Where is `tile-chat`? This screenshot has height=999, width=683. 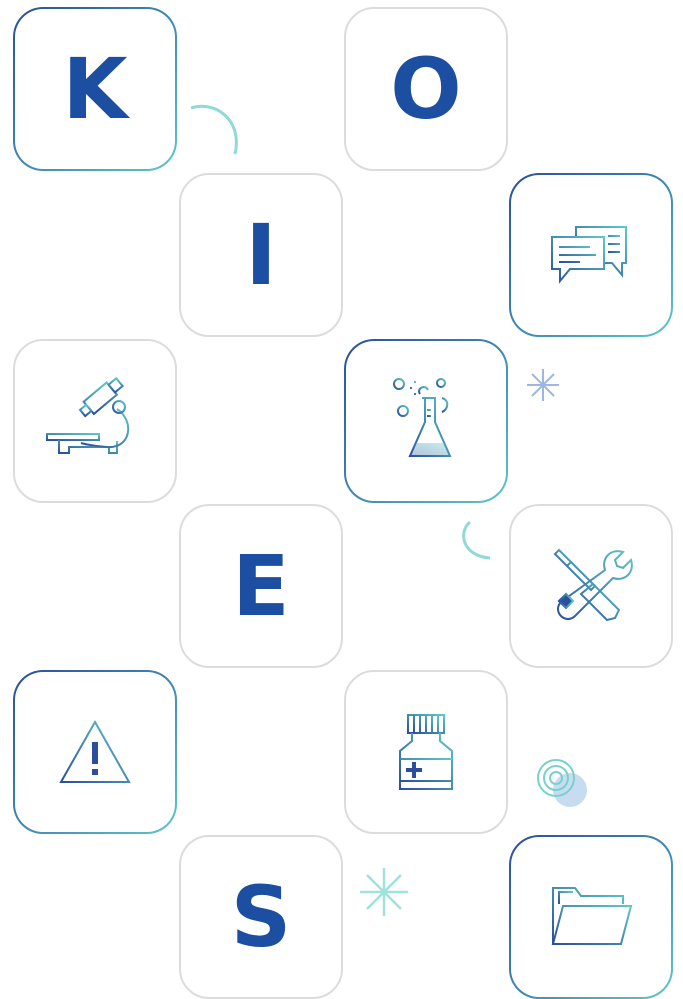 tile-chat is located at coordinates (591, 255).